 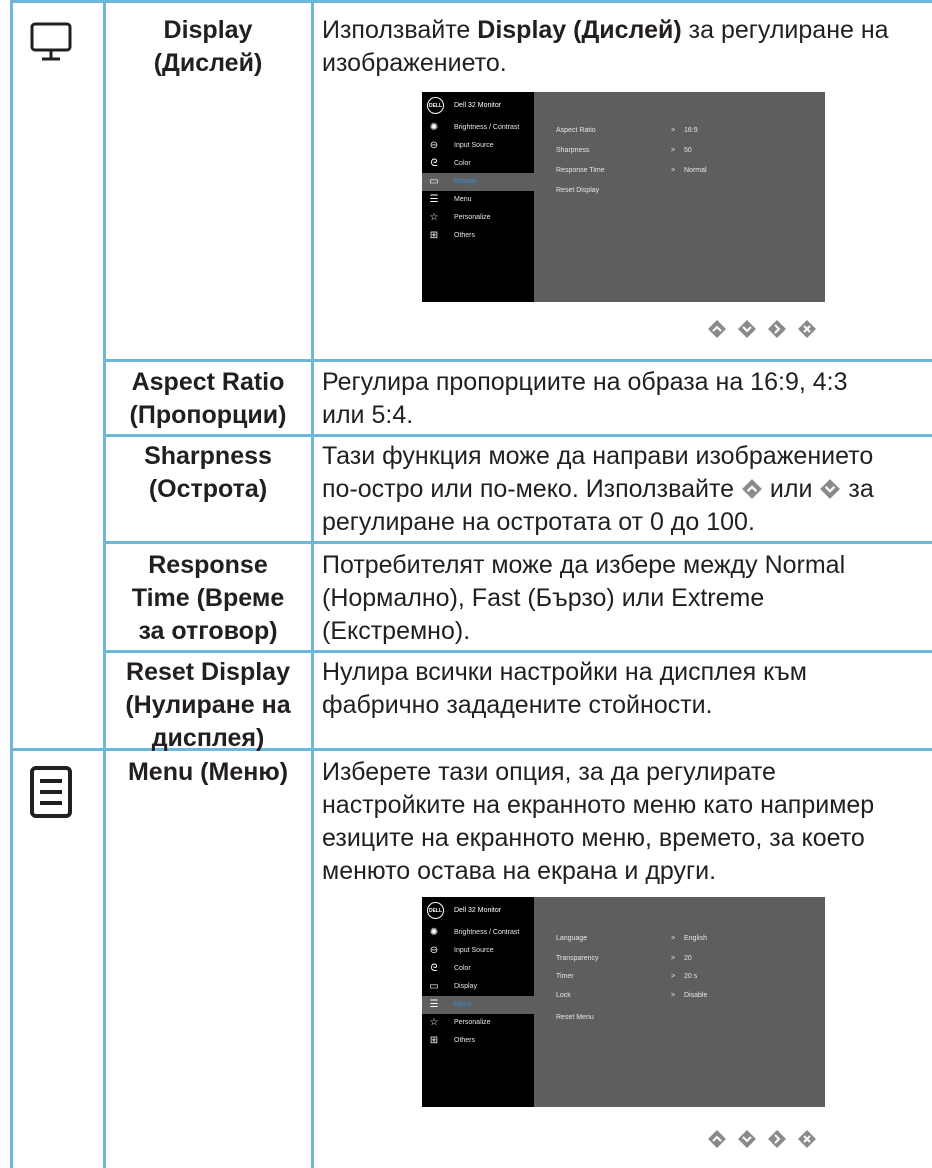 I want to click on osd-option-value: 16:9, so click(x=691, y=130).